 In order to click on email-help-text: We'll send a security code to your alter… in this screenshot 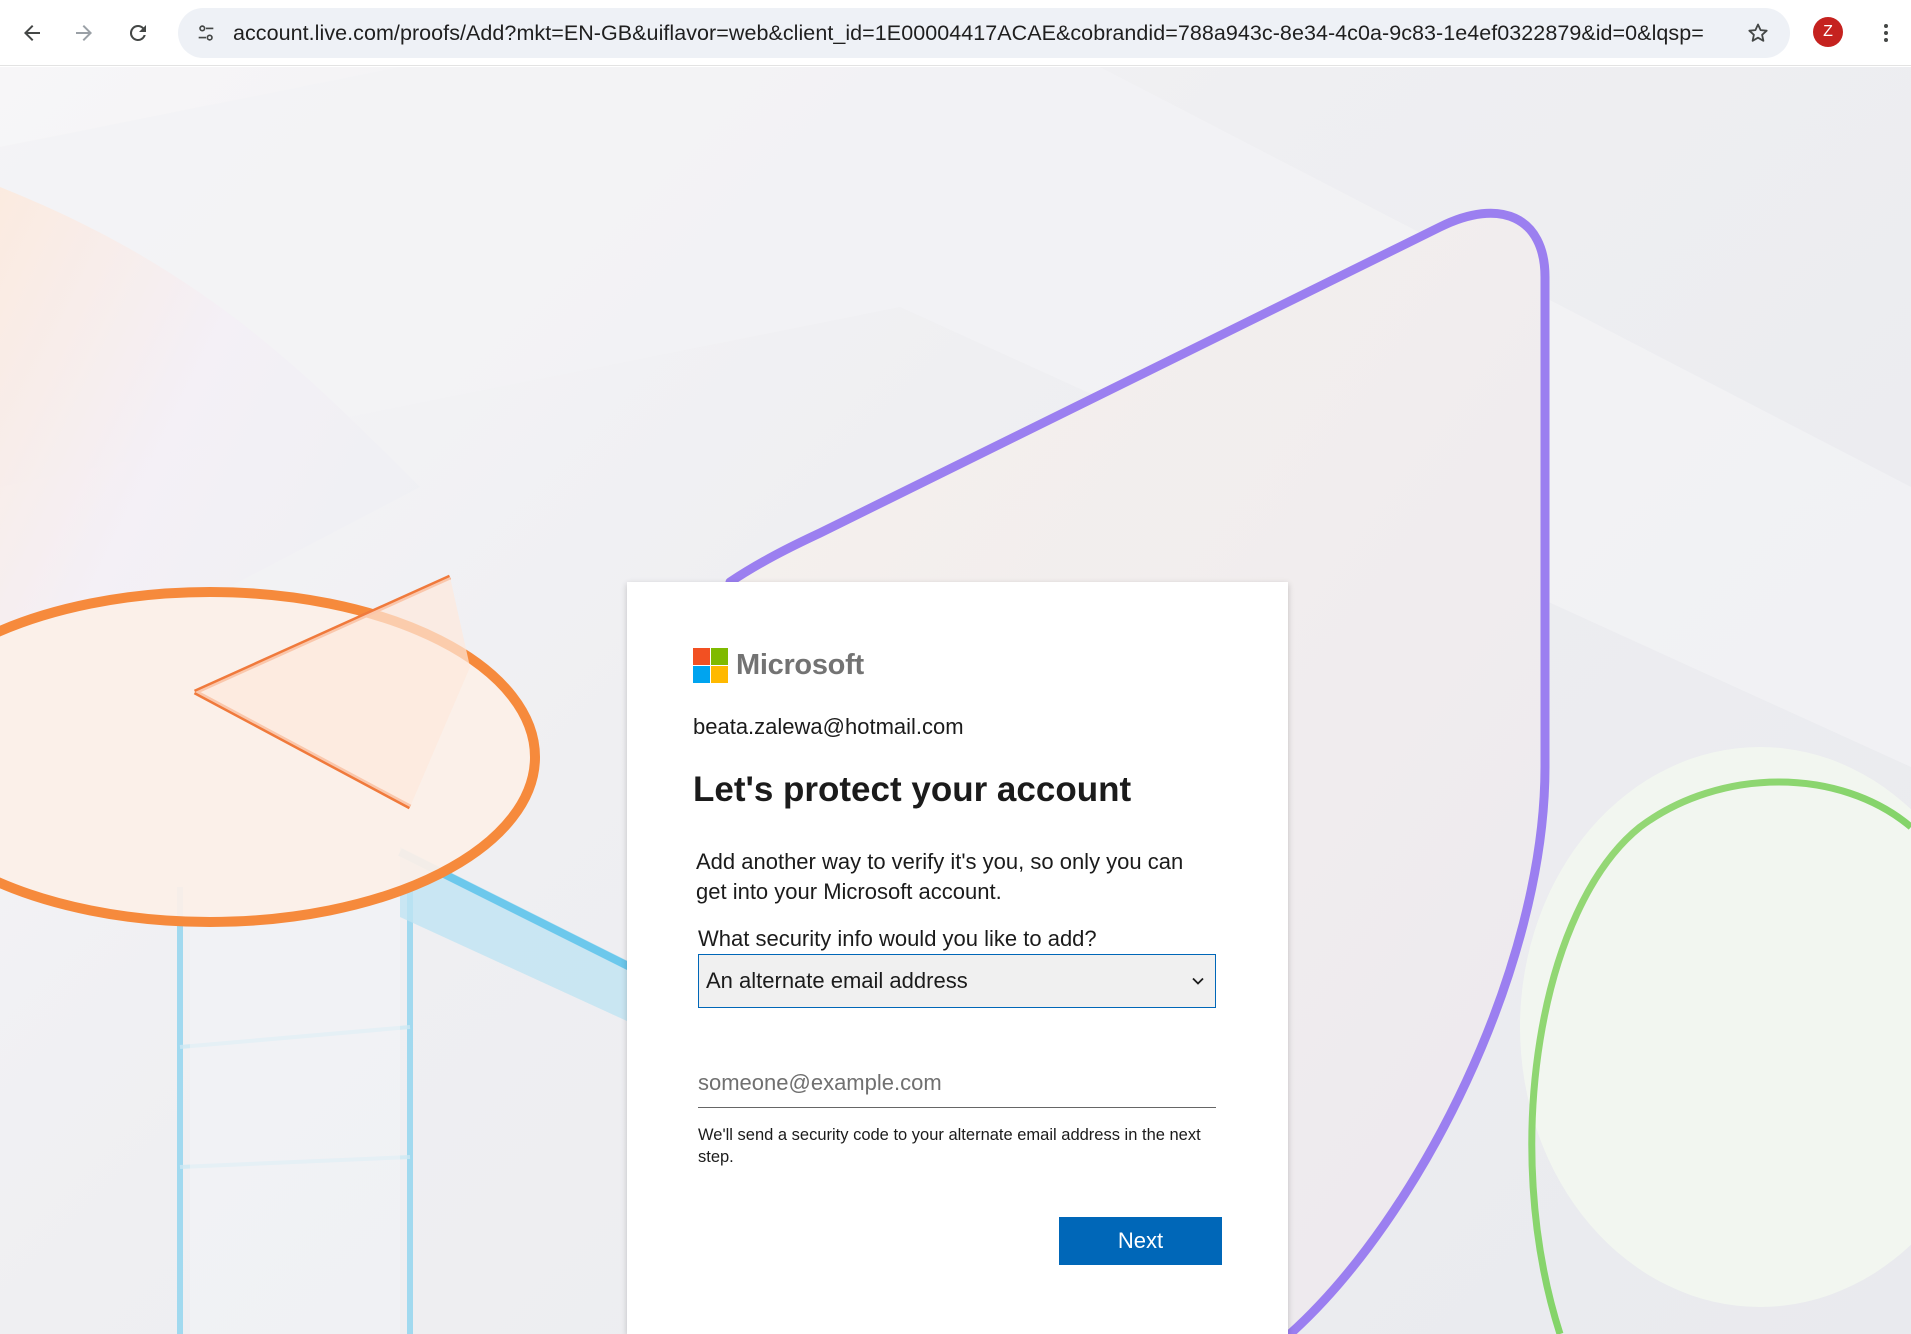, I will do `click(949, 1146)`.